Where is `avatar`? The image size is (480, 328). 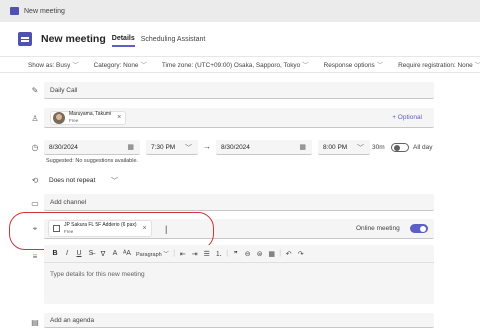 avatar is located at coordinates (59, 117).